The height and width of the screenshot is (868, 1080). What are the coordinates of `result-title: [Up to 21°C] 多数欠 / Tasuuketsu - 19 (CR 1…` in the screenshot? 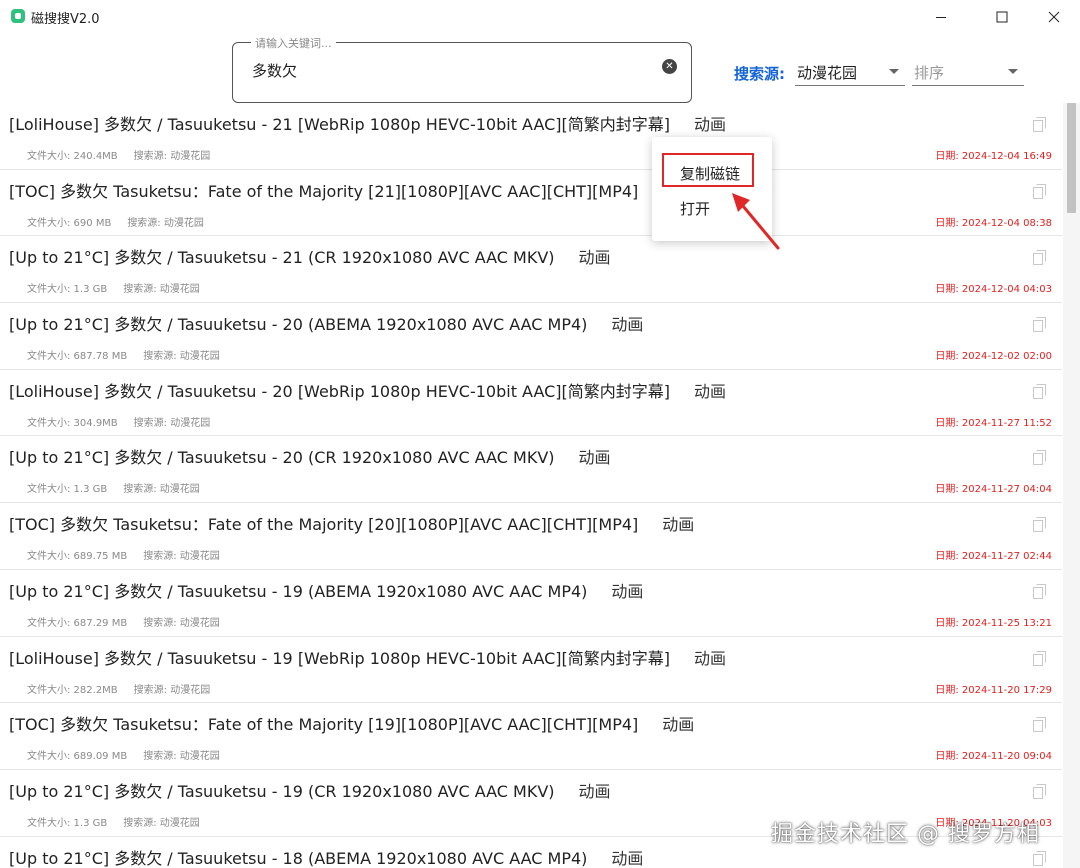 It's located at (310, 790).